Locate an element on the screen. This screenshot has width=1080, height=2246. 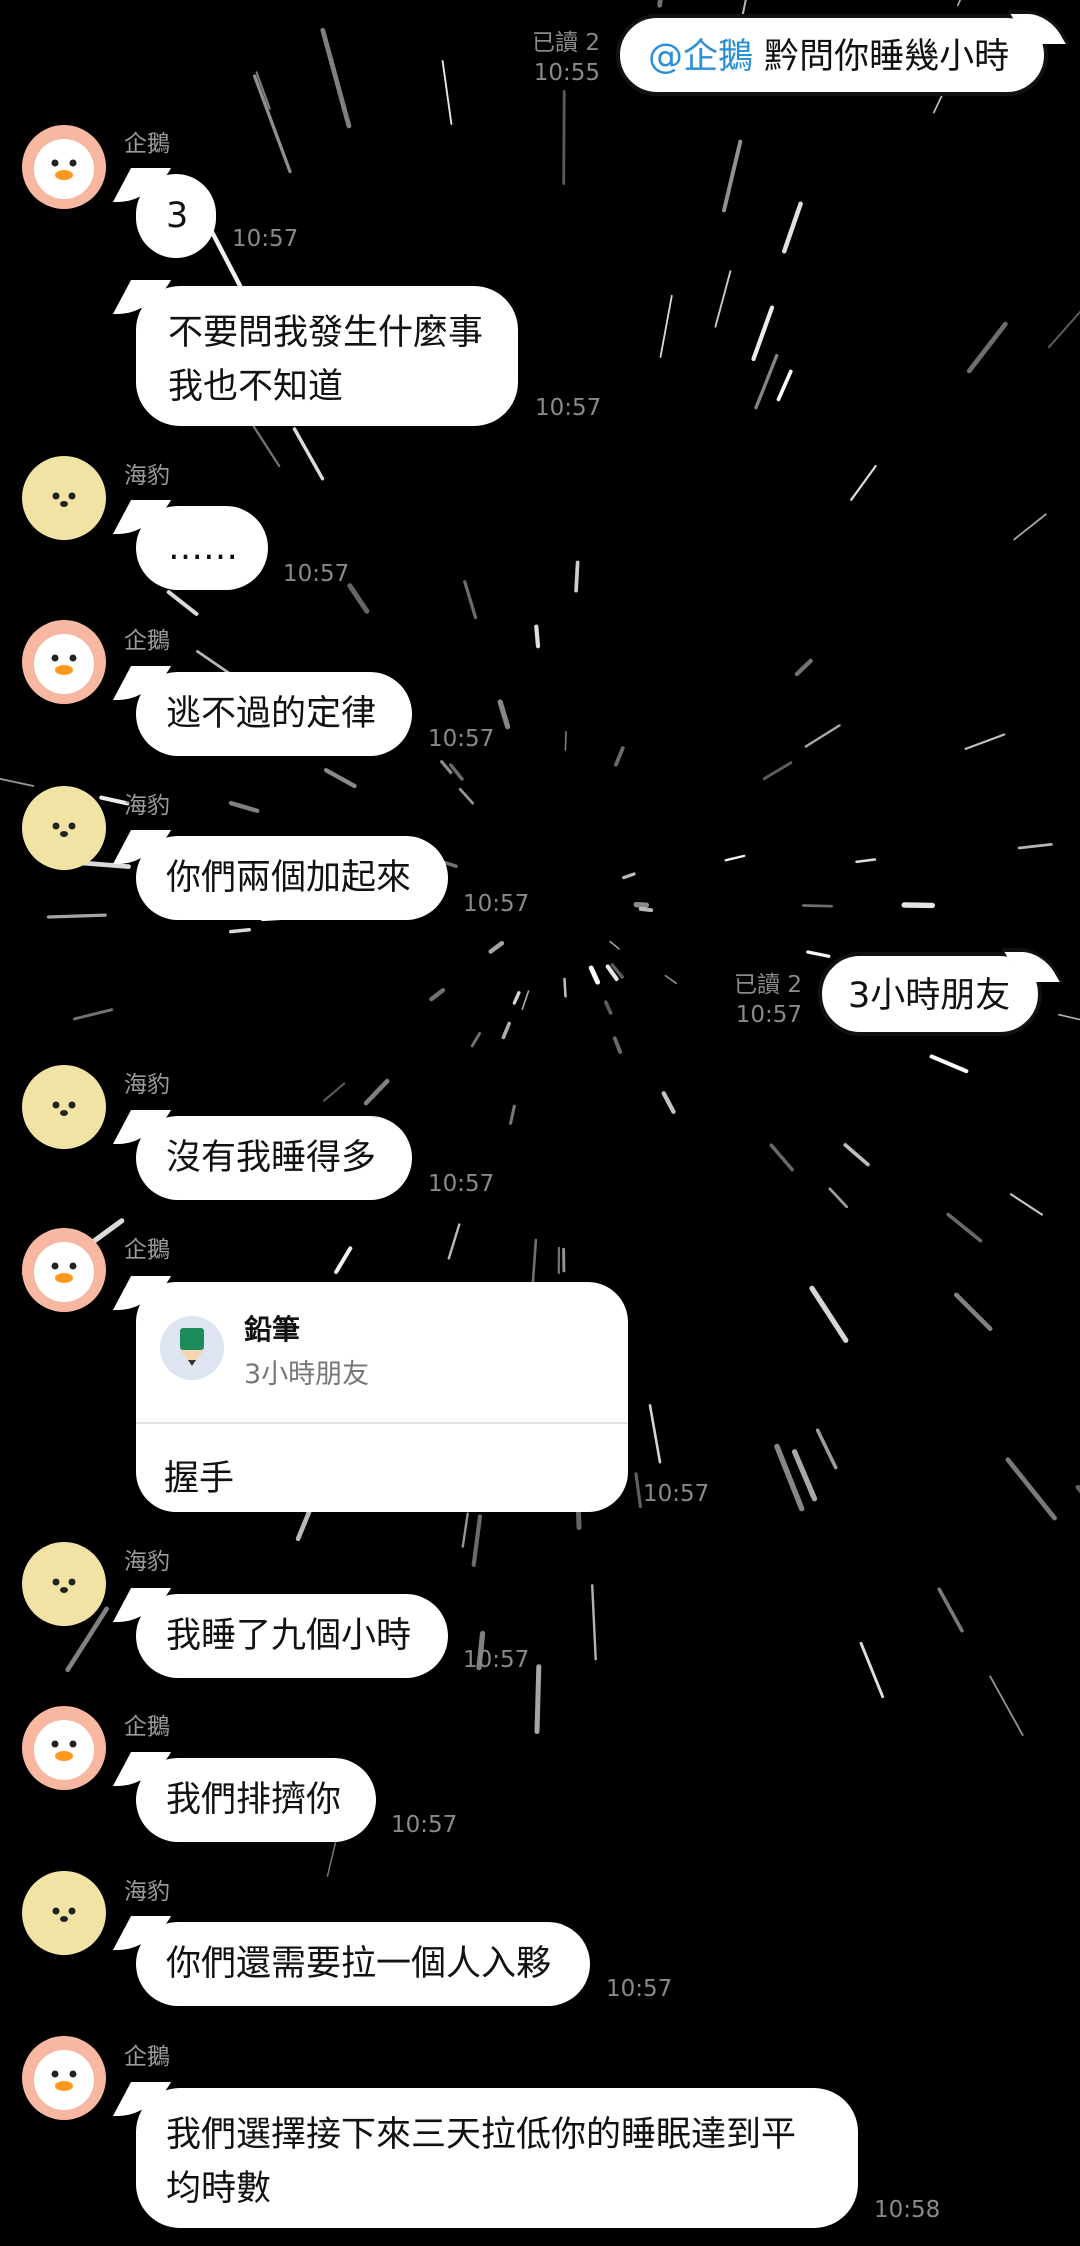
message-bubble: 我們排擠你 is located at coordinates (256, 1800).